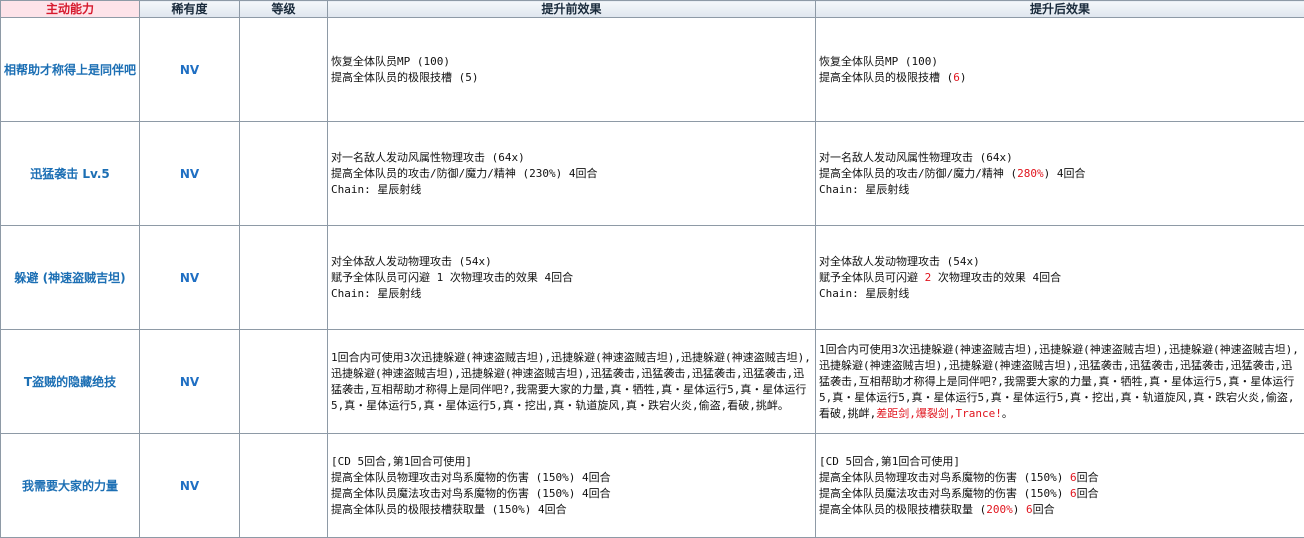  What do you see at coordinates (872, 277) in the screenshot?
I see `effect-text: 赋予全体队员可闪避` at bounding box center [872, 277].